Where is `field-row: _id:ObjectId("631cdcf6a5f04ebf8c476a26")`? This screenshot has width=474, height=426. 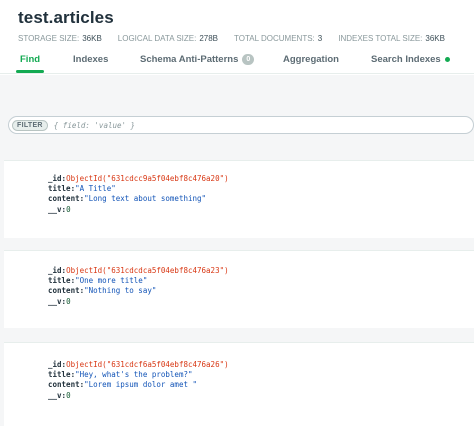 field-row: _id:ObjectId("631cdcf6a5f04ebf8c476a26") is located at coordinates (138, 364).